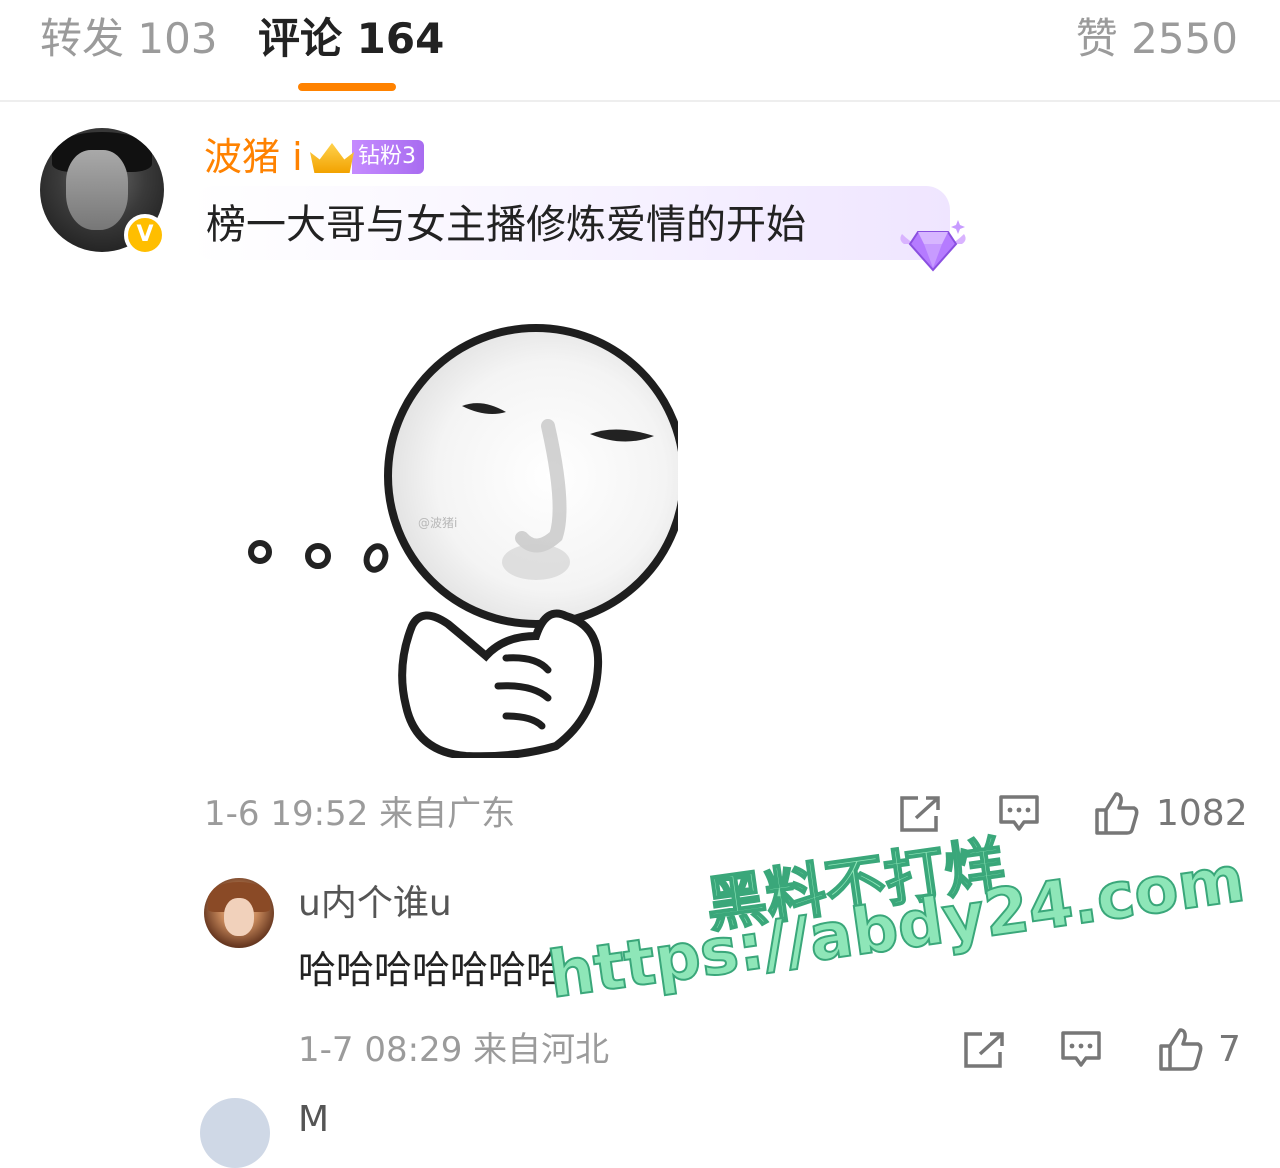 The width and height of the screenshot is (1280, 1168). I want to click on next-comment-username: M, so click(313, 1120).